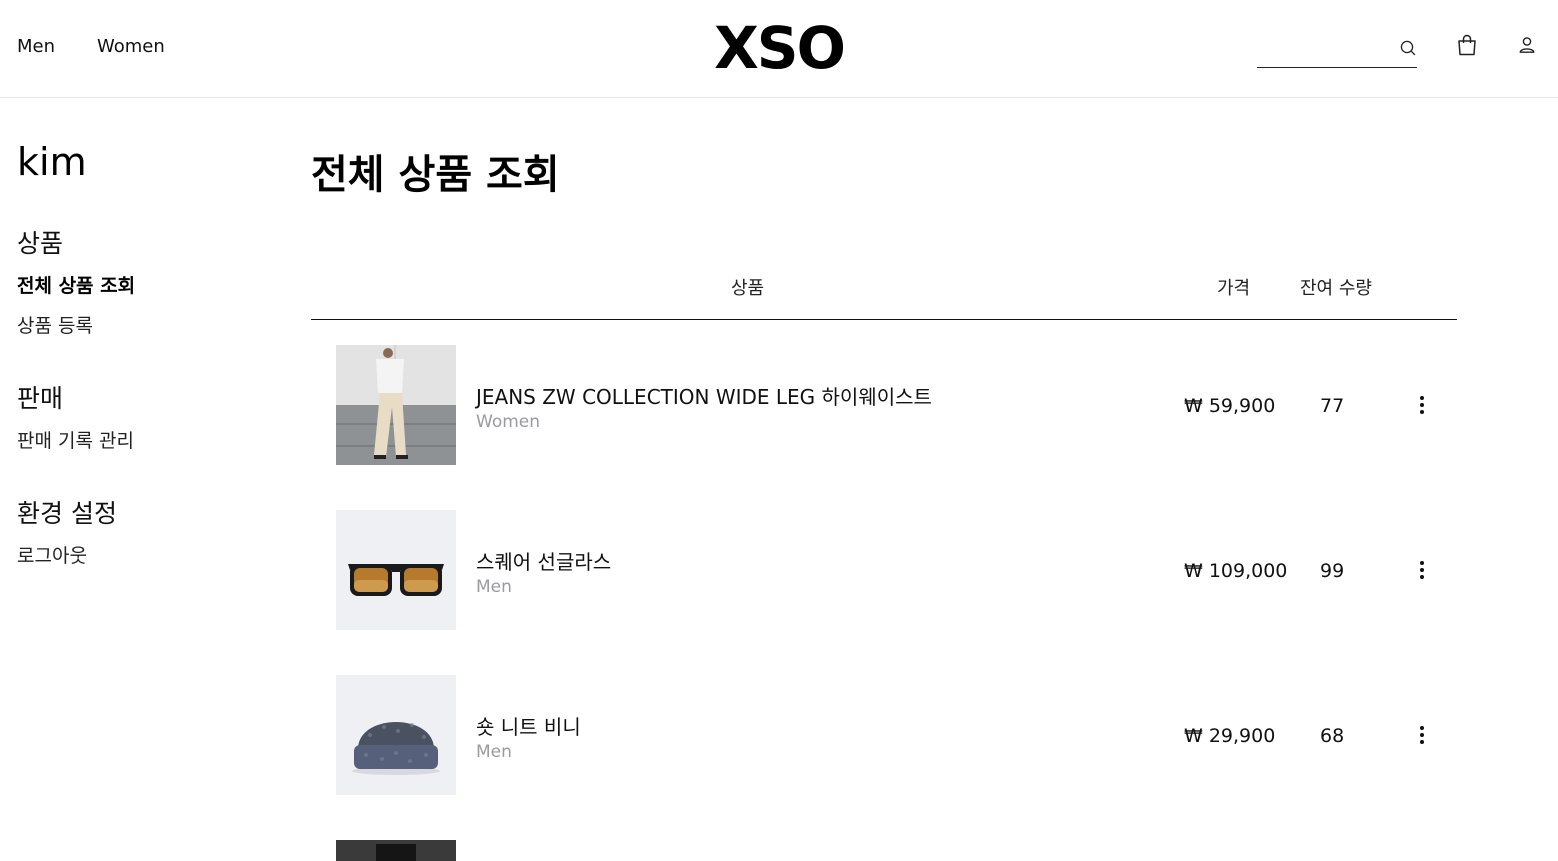 Image resolution: width=1558 pixels, height=861 pixels. What do you see at coordinates (40, 243) in the screenshot?
I see `sidebar-section-products: 상품` at bounding box center [40, 243].